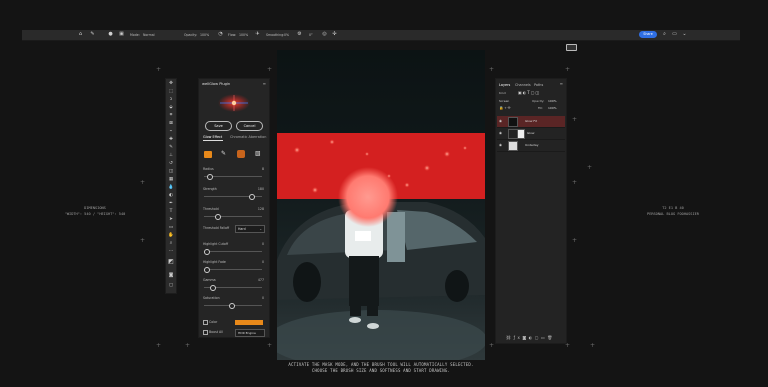 The image size is (768, 387). I want to click on more-tools-icon: ⋯, so click(171, 252).